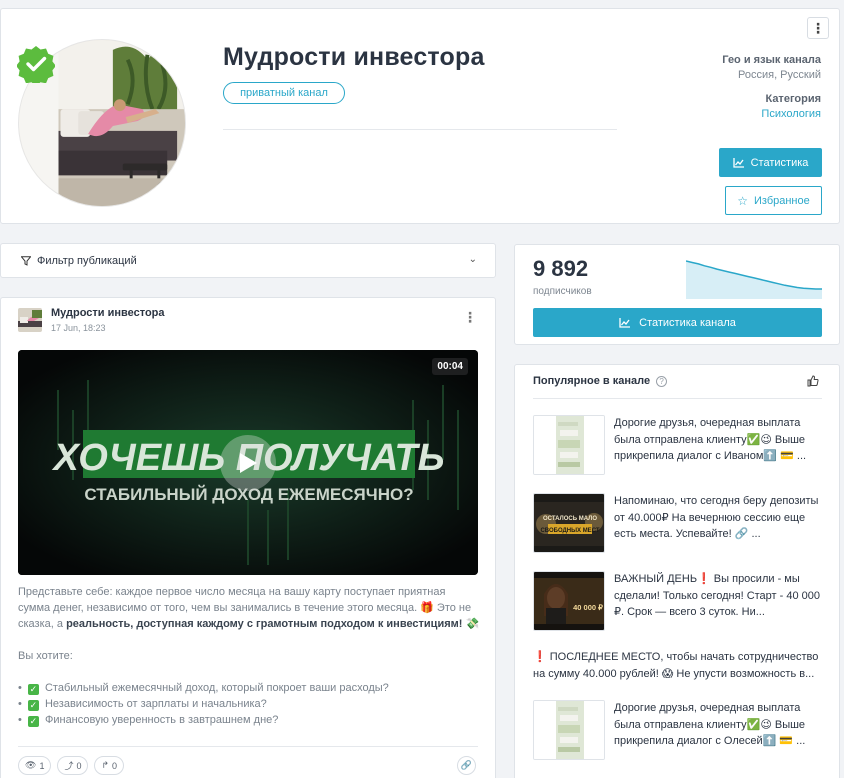 This screenshot has width=844, height=778. I want to click on shares-counter: ⤴ 0, so click(73, 765).